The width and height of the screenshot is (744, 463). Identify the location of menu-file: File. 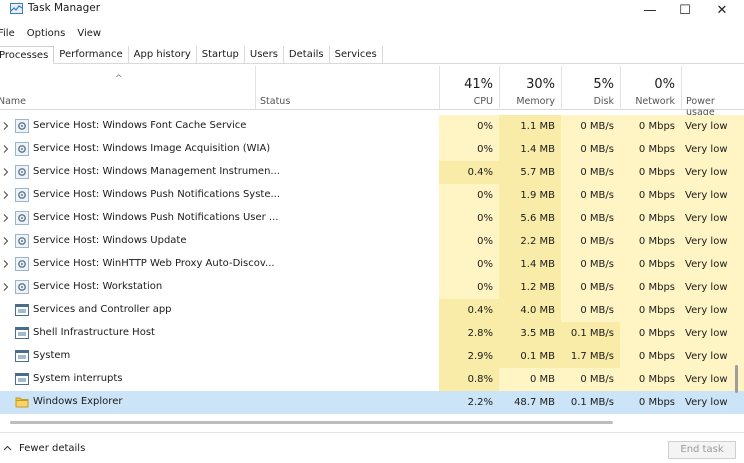
(10, 34).